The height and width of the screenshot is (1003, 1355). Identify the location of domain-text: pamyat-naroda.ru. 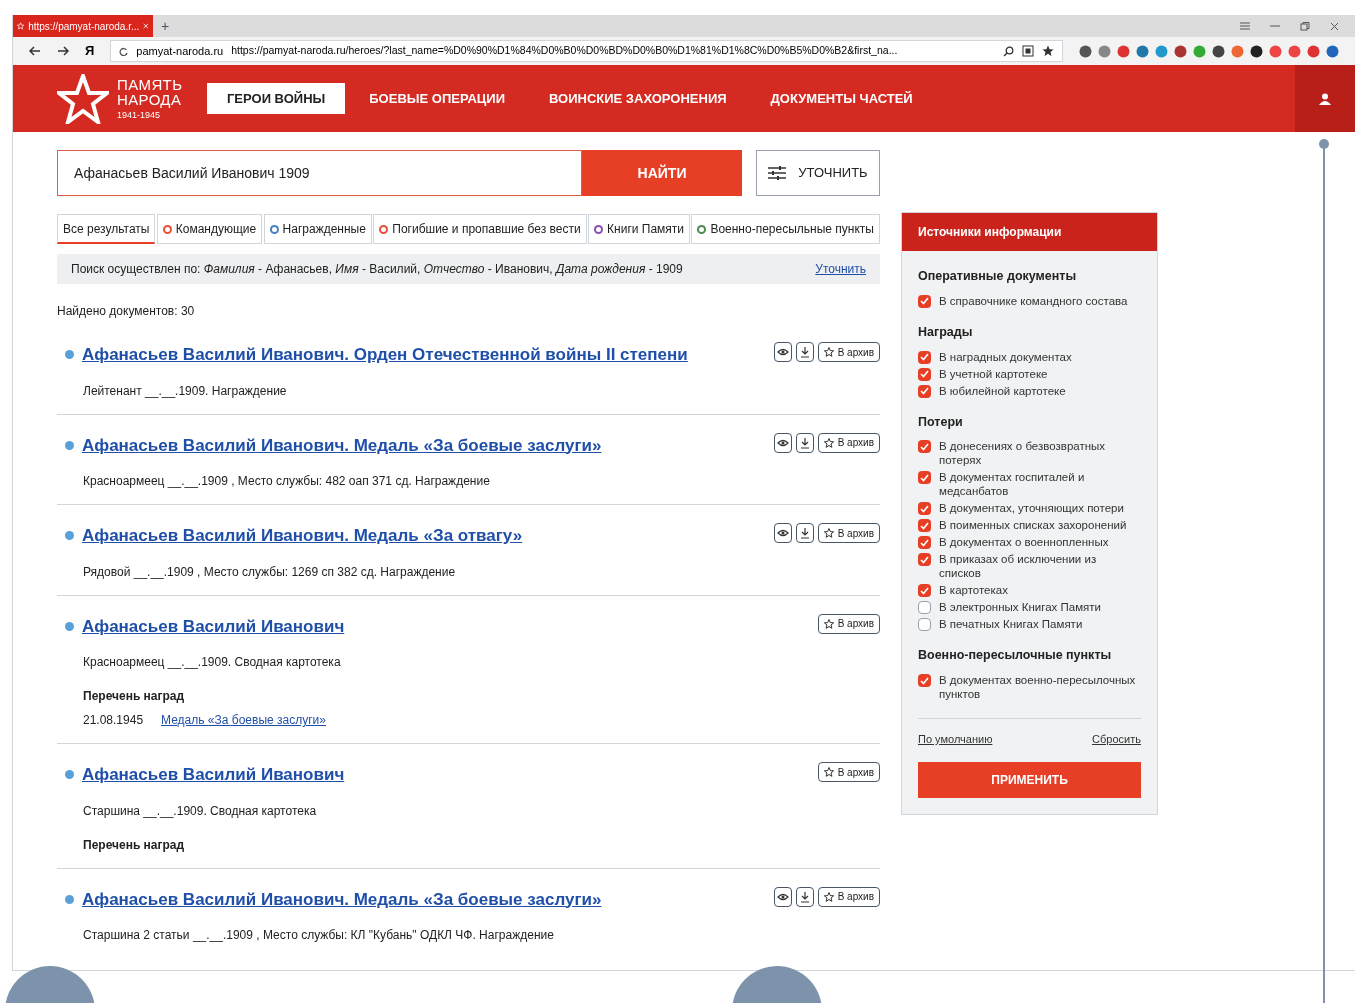
(180, 51).